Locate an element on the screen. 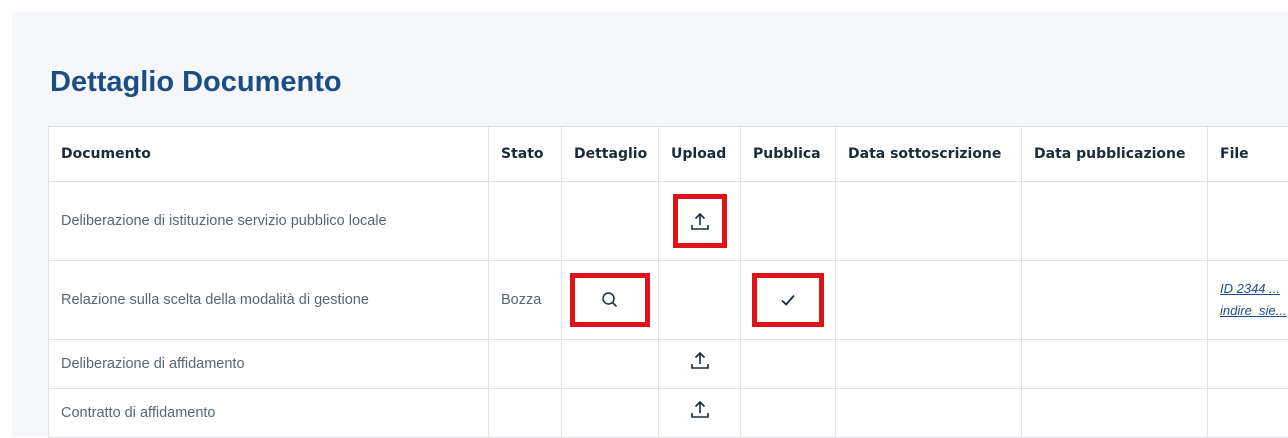  cell-stato: Bozza is located at coordinates (525, 300).